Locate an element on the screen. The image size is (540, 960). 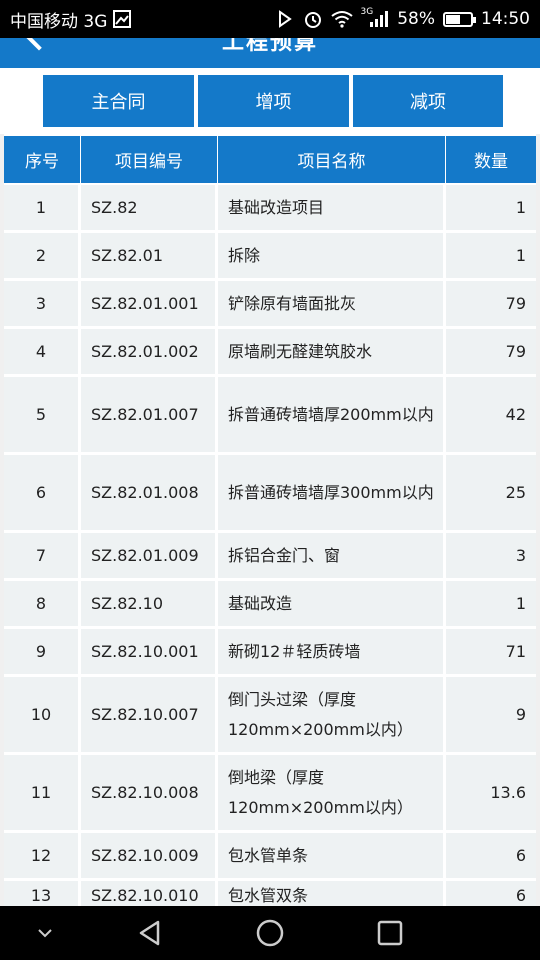
tab-additions: 增项 is located at coordinates (273, 101).